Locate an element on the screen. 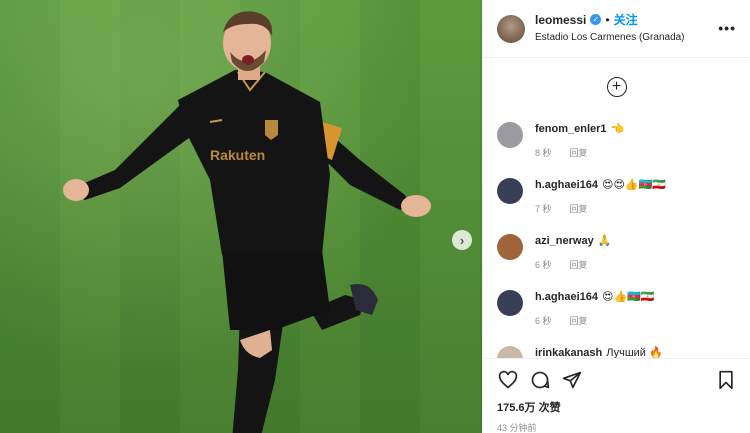 This screenshot has height=433, width=750. comment-line: fenom_enler1 👈 is located at coordinates (579, 129).